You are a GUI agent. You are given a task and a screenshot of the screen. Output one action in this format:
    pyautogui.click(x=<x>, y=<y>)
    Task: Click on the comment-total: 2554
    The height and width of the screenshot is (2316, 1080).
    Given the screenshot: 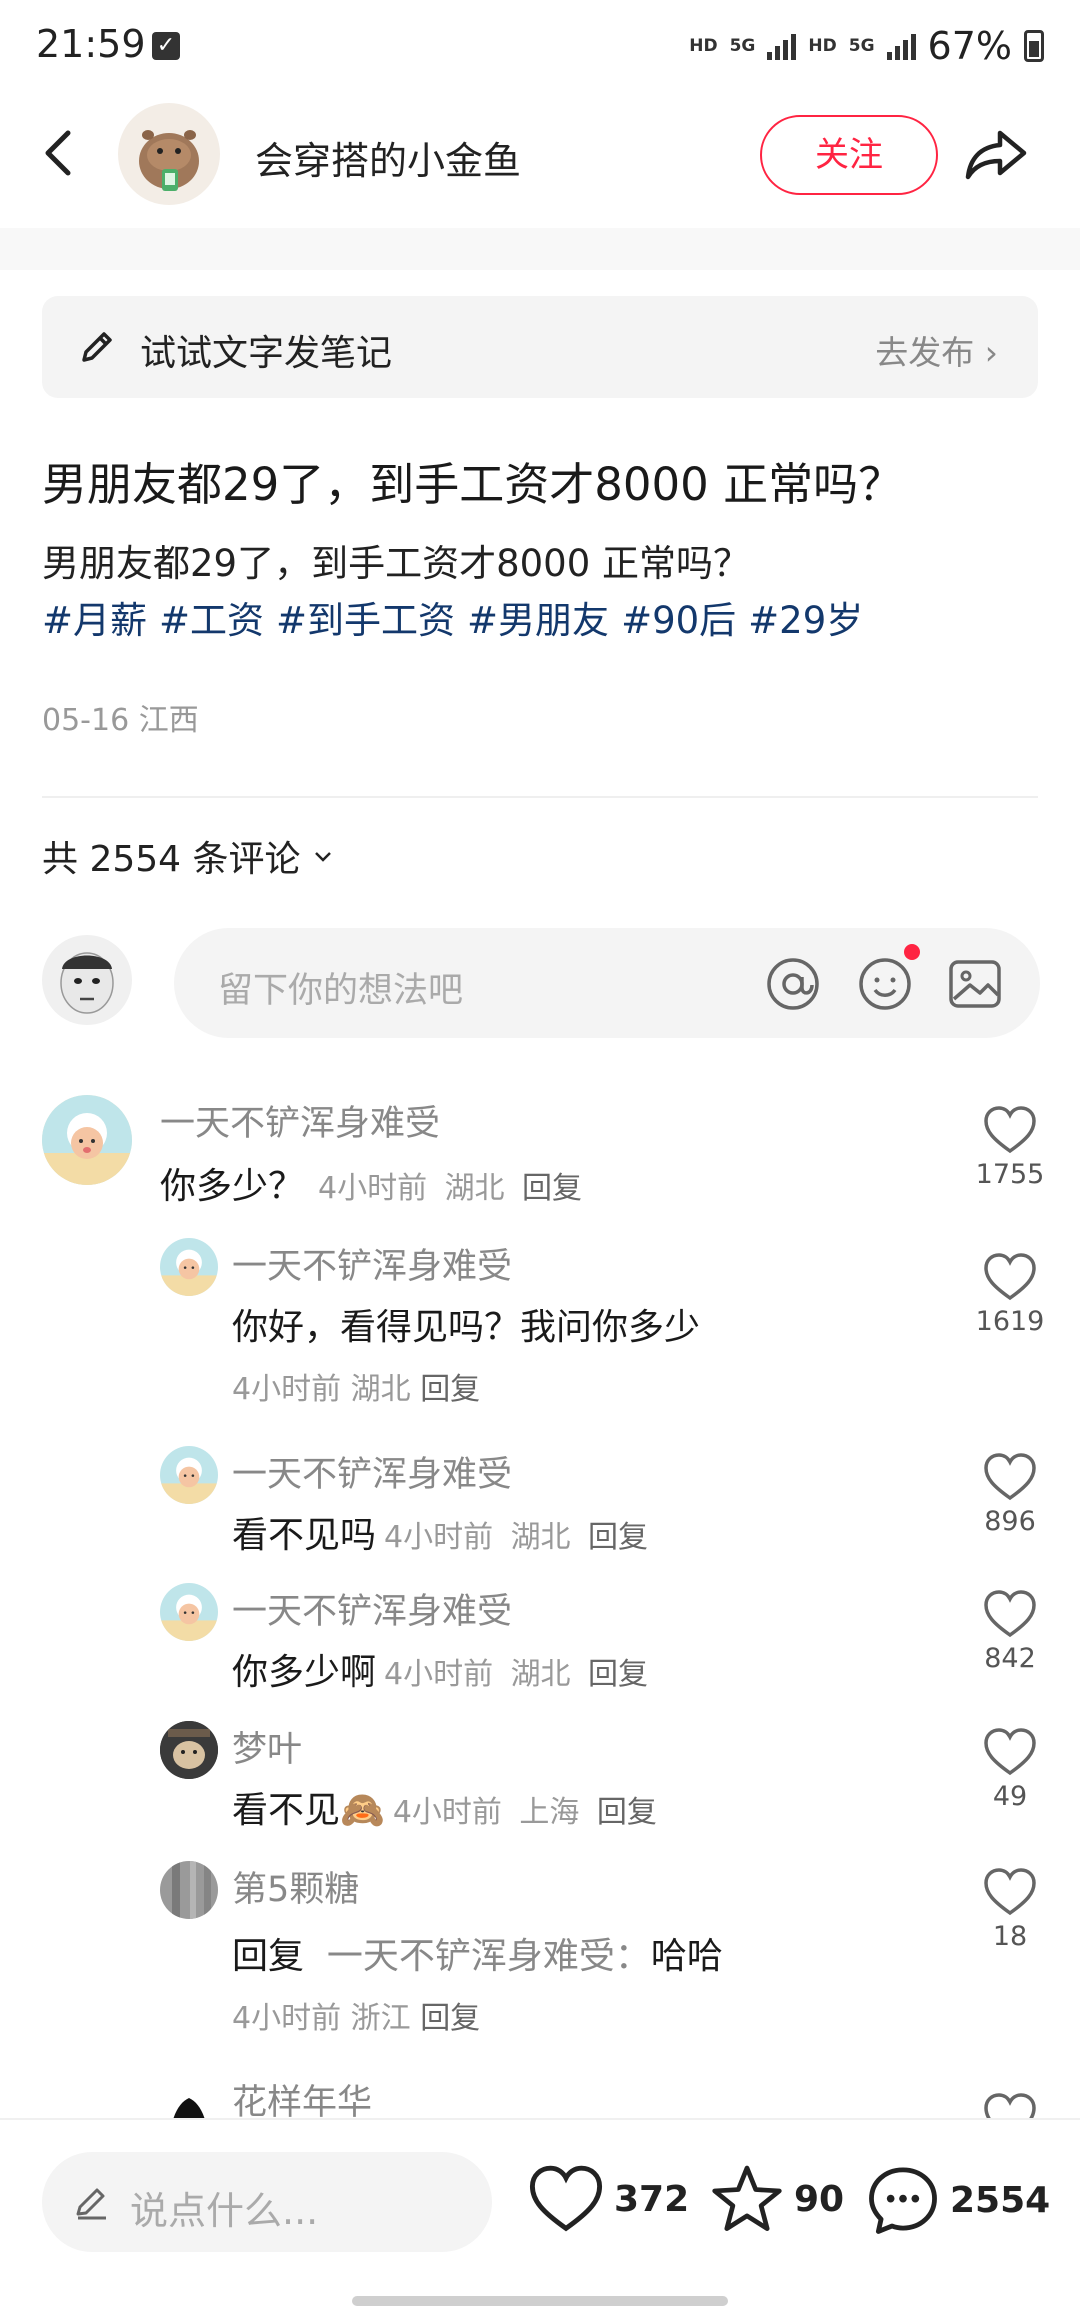 What is the action you would take?
    pyautogui.click(x=1000, y=2200)
    